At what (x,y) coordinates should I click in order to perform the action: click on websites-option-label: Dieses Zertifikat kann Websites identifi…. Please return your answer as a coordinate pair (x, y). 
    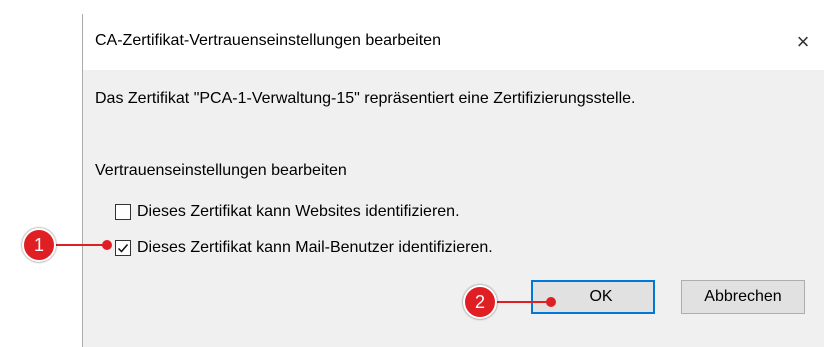
    Looking at the image, I should click on (298, 212).